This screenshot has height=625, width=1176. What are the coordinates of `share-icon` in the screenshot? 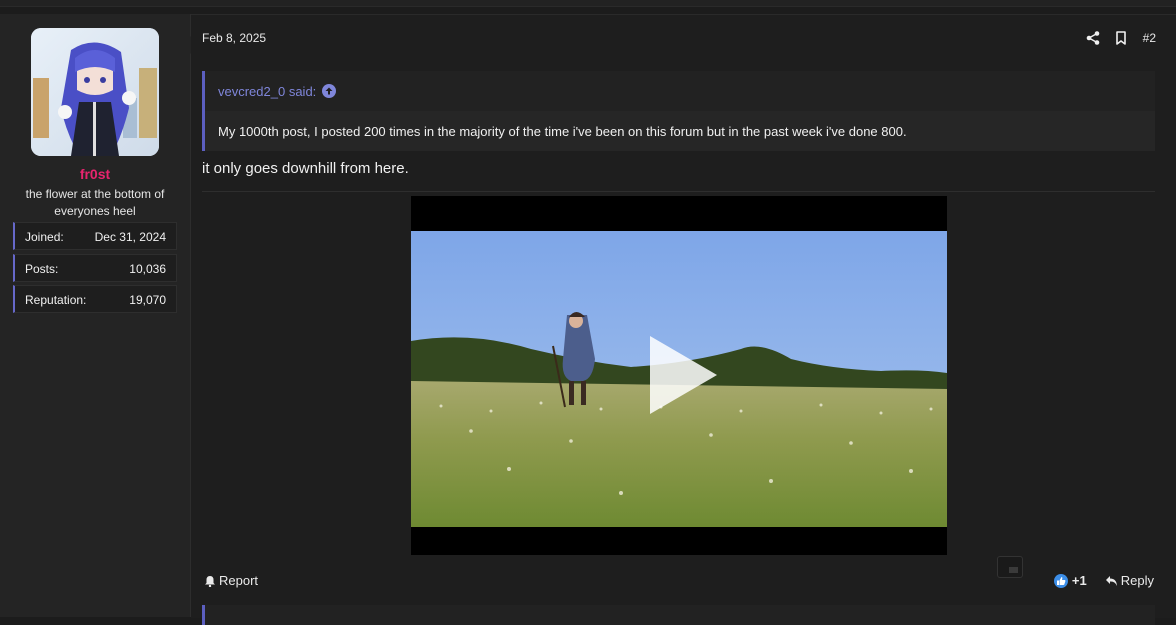 It's located at (1093, 38).